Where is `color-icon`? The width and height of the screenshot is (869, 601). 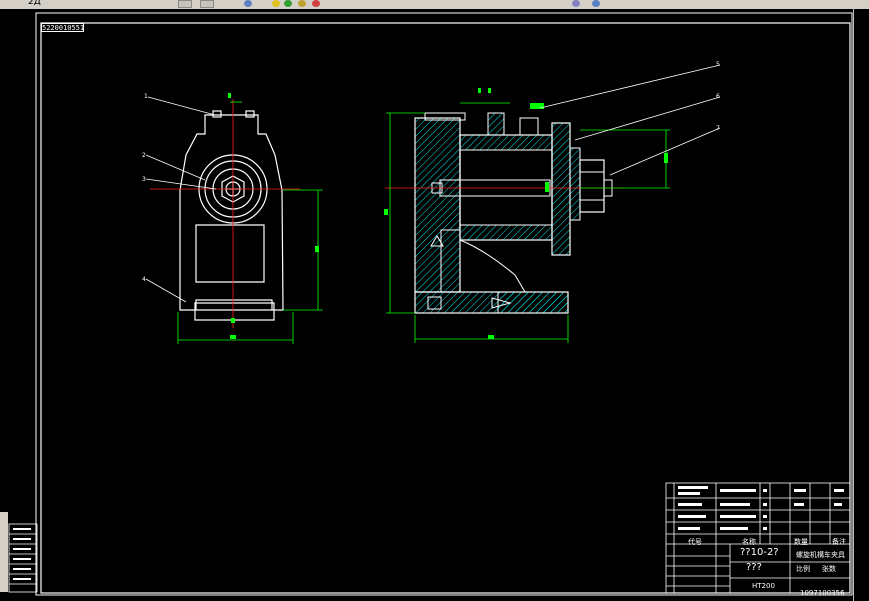 color-icon is located at coordinates (316, 3).